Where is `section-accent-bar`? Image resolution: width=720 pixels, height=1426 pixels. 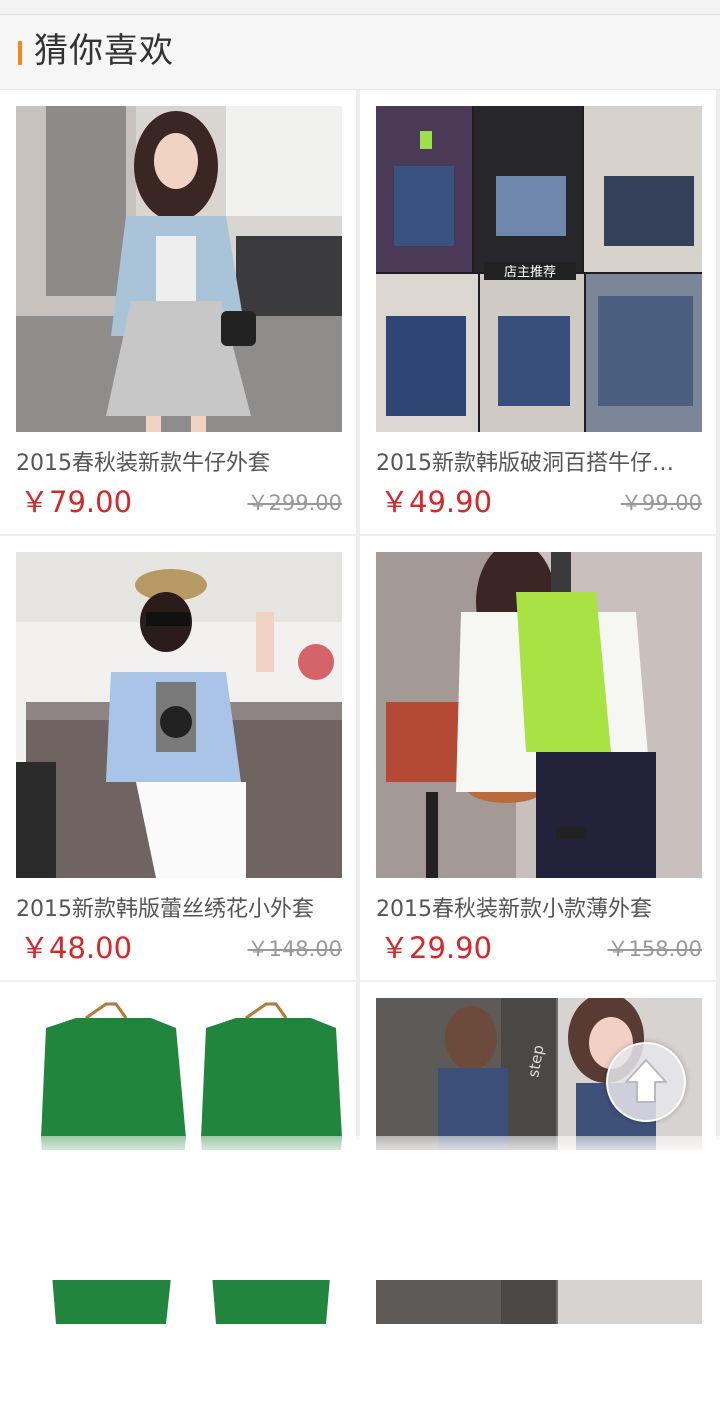 section-accent-bar is located at coordinates (20, 53).